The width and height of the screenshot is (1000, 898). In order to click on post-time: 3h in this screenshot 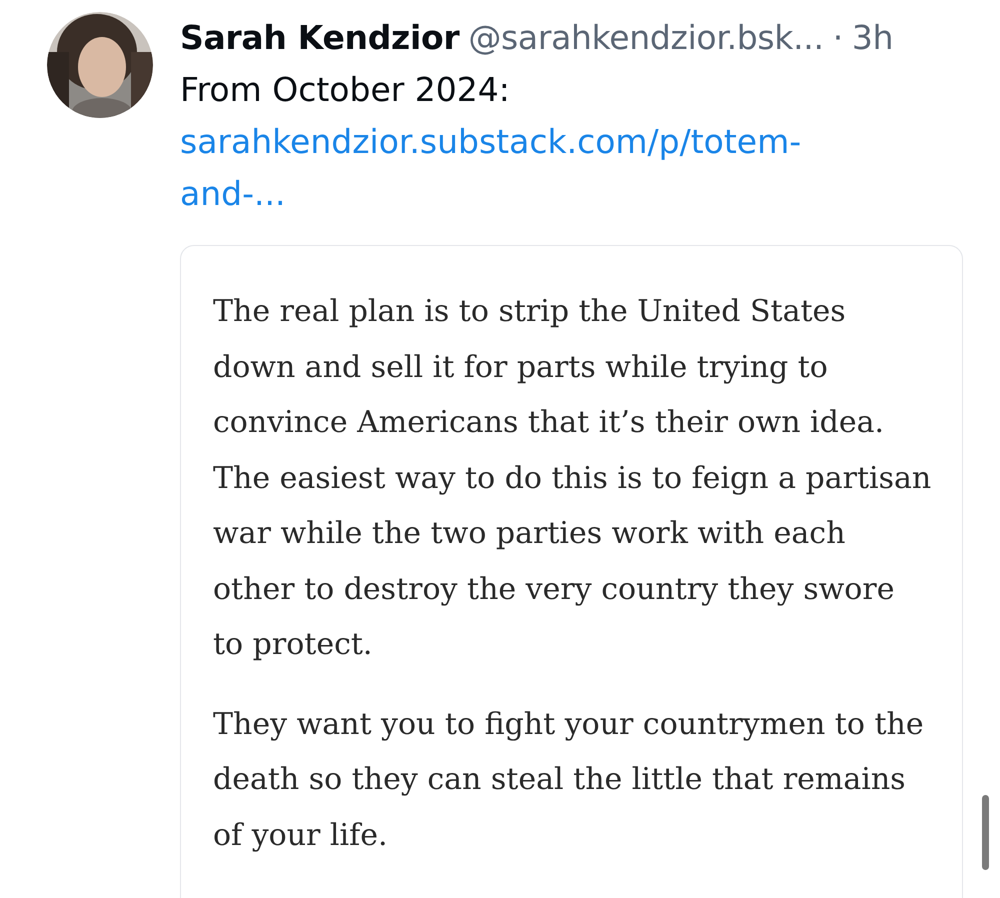, I will do `click(873, 38)`.